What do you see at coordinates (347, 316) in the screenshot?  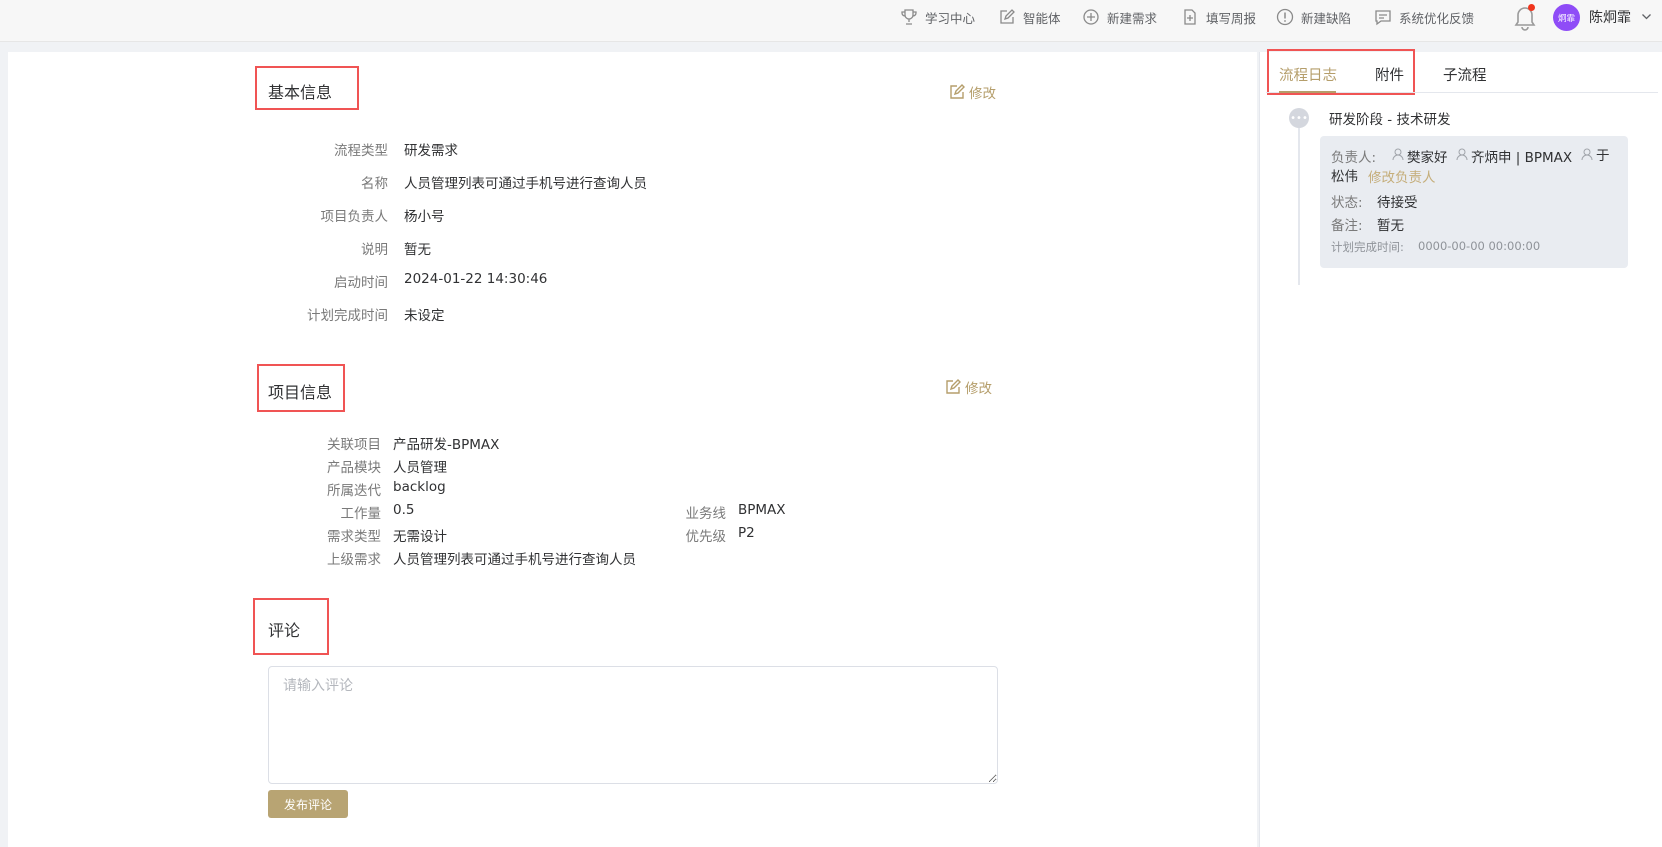 I see `field-label: 计划完成时间` at bounding box center [347, 316].